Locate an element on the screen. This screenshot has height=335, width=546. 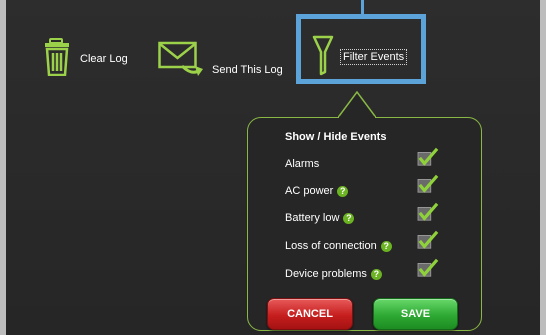
battery-low-checkbox is located at coordinates (428, 212).